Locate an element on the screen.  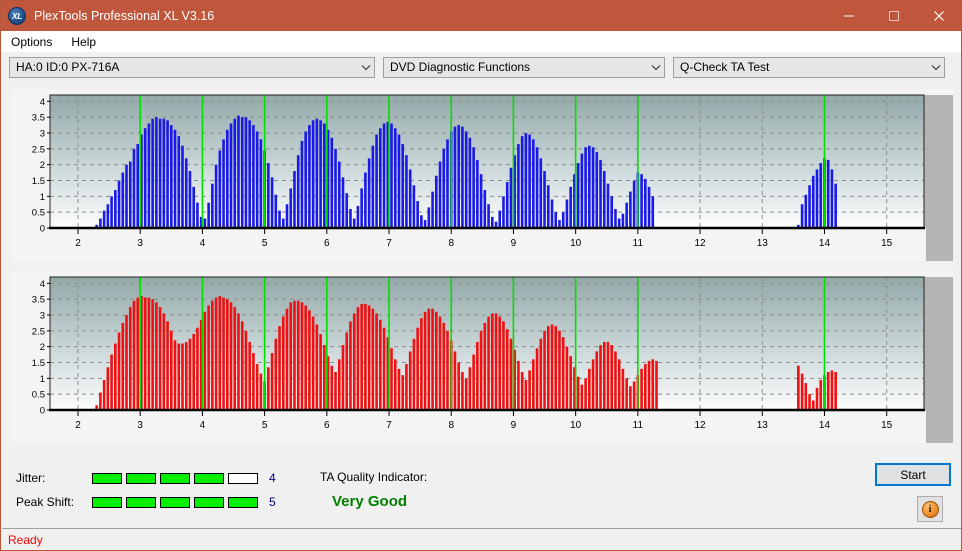
menu-item-options: Options is located at coordinates (35, 42).